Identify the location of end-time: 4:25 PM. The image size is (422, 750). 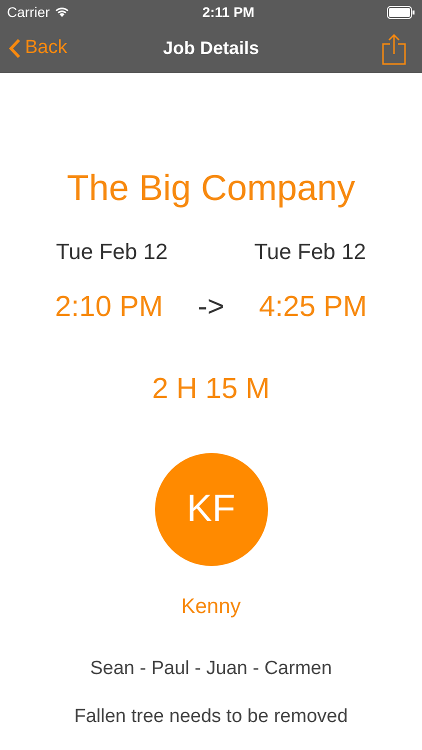
(313, 307).